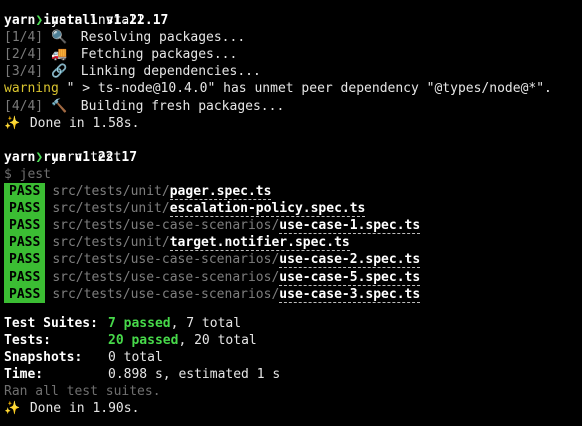  Describe the element at coordinates (267, 209) in the screenshot. I see `test-file: escalation-policy.spec.ts` at that location.